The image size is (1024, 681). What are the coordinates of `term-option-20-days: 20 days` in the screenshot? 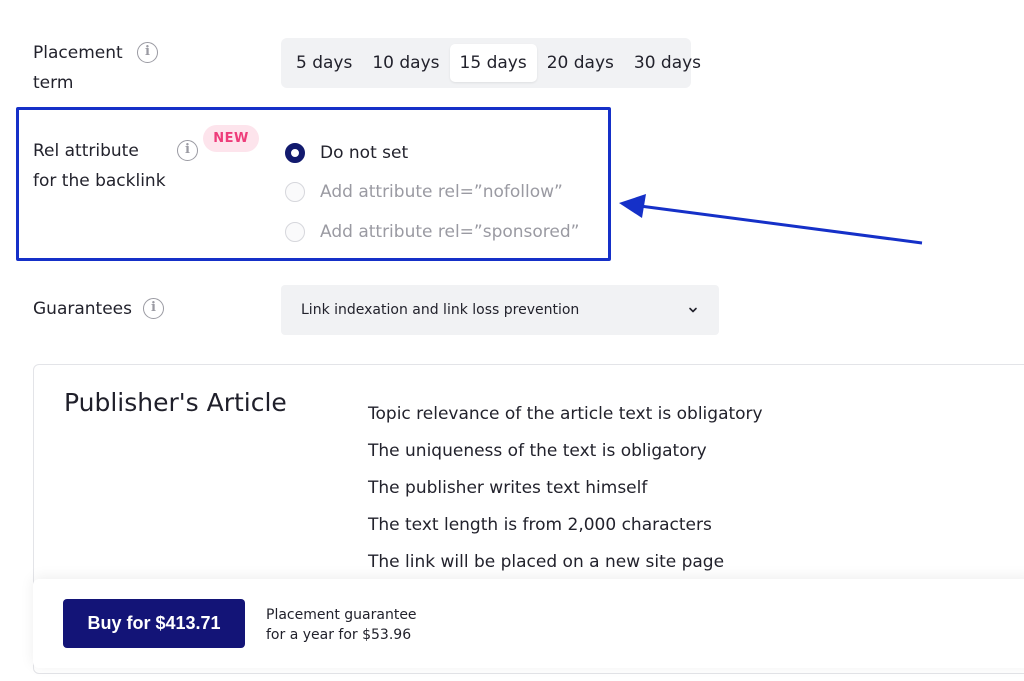 It's located at (580, 63).